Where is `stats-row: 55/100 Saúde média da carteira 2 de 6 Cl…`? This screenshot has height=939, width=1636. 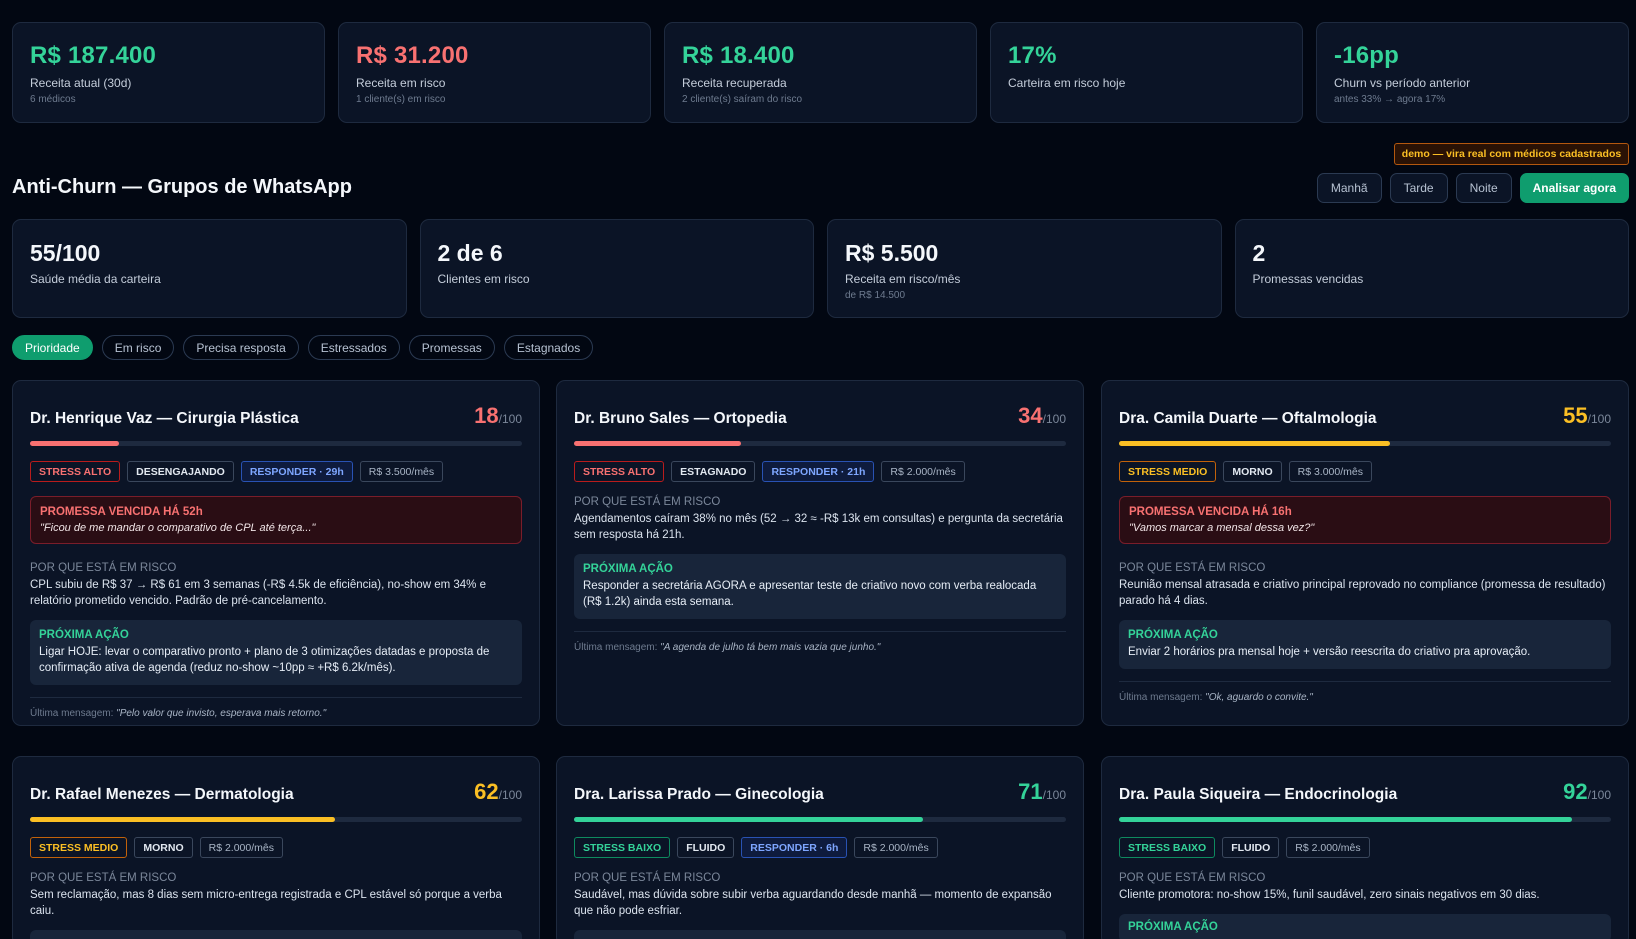 stats-row: 55/100 Saúde média da carteira 2 de 6 Cl… is located at coordinates (820, 268).